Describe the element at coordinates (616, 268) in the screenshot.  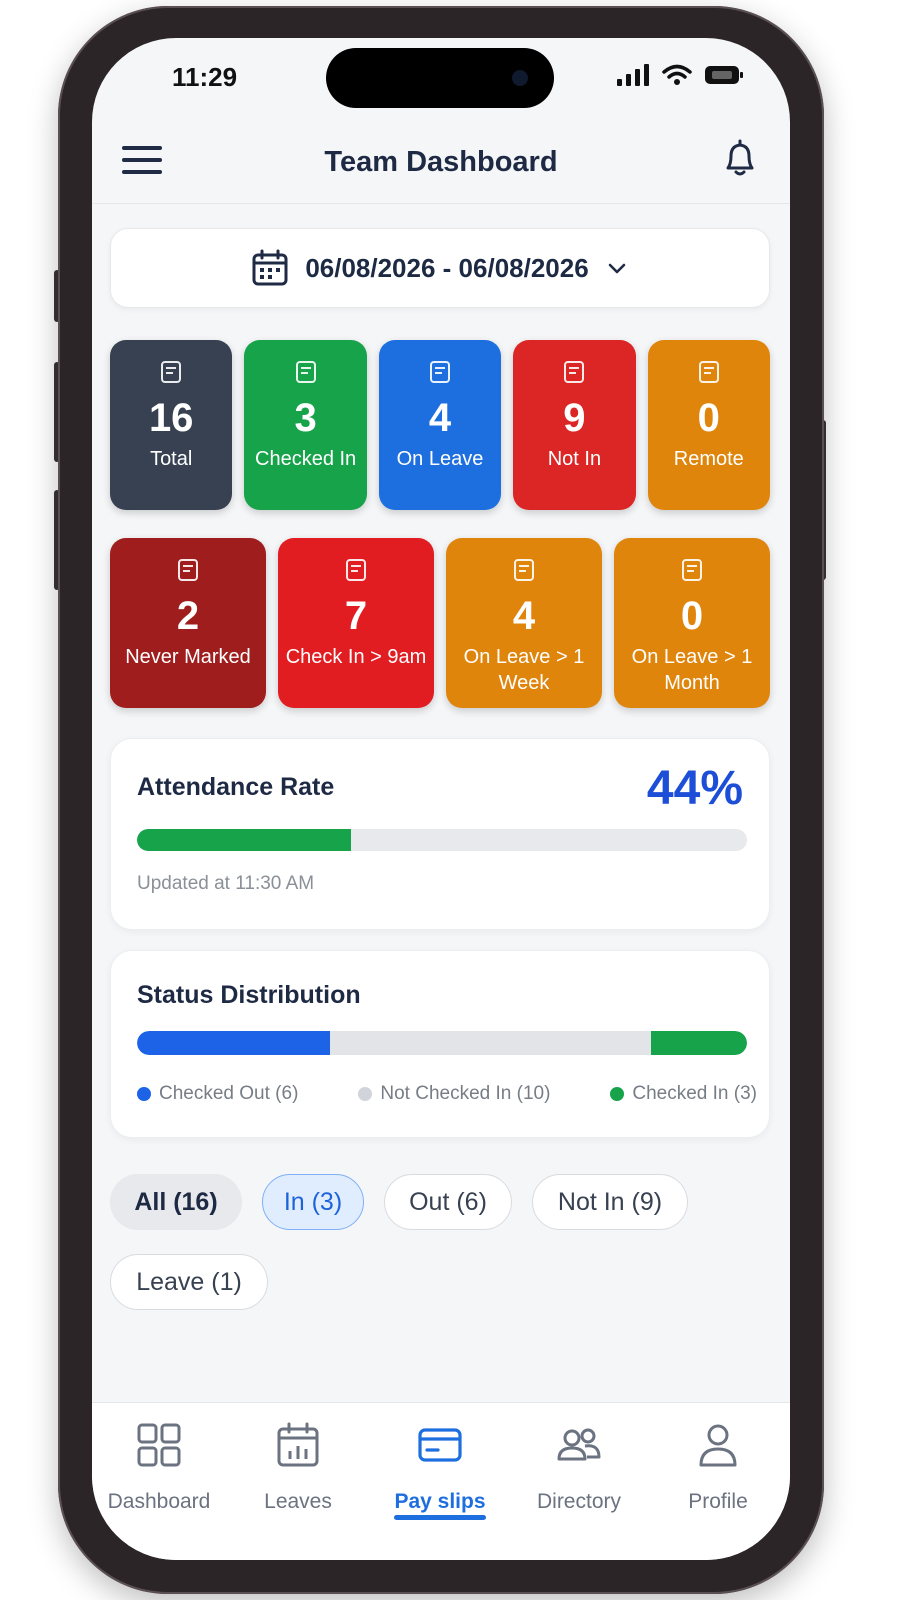
I see `chevron-down-icon` at that location.